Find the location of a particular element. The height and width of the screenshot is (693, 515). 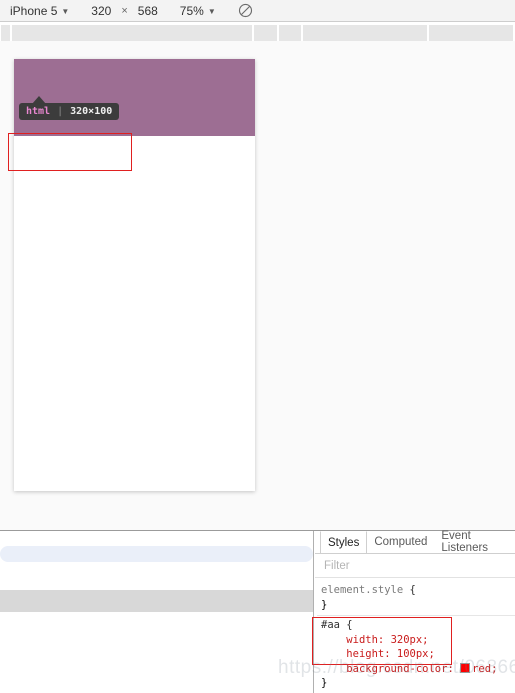

css-property-value: 320px is located at coordinates (407, 640).